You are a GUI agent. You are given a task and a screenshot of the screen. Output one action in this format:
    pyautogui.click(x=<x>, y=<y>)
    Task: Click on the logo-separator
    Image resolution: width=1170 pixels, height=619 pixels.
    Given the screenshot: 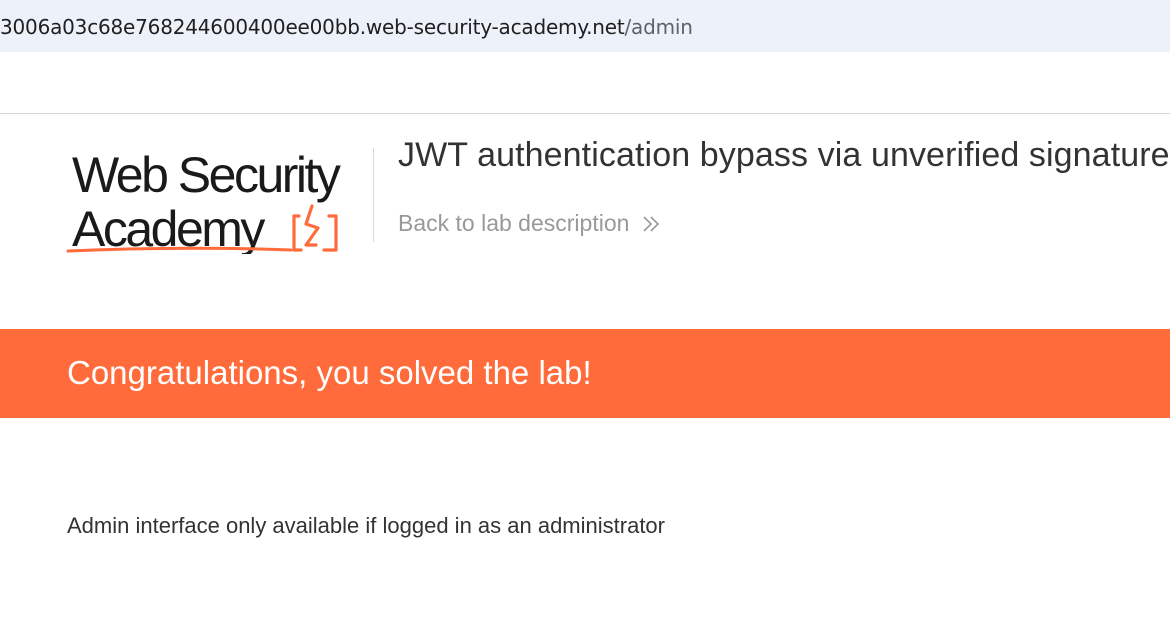 What is the action you would take?
    pyautogui.click(x=373, y=195)
    